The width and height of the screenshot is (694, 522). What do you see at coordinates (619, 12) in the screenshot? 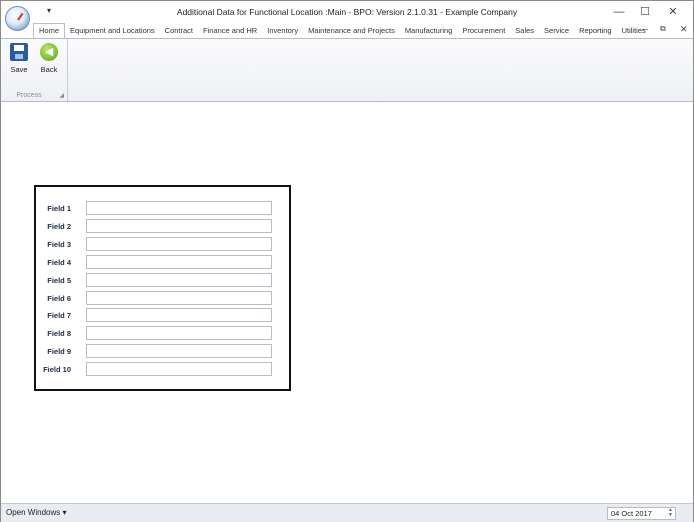
I see `minimize-button: —` at bounding box center [619, 12].